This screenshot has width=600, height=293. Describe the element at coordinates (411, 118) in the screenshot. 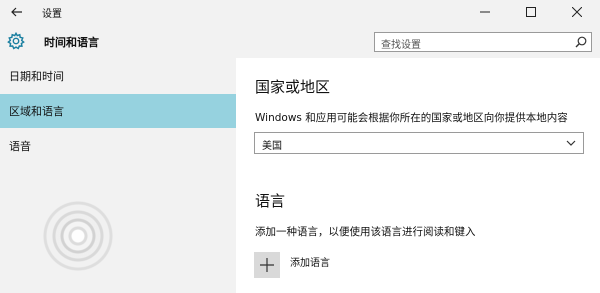

I see `region-description: Windows 和应用可能会根据你所在的国家或地区向你提供本地内容` at that location.